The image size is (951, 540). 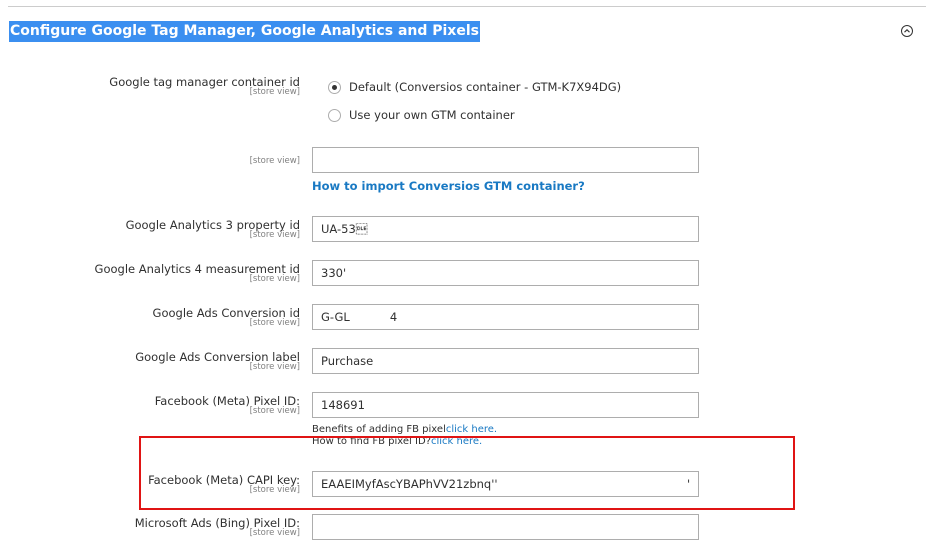 What do you see at coordinates (335, 317) in the screenshot?
I see `ads-conversion-id-value-prefix: G-GL` at bounding box center [335, 317].